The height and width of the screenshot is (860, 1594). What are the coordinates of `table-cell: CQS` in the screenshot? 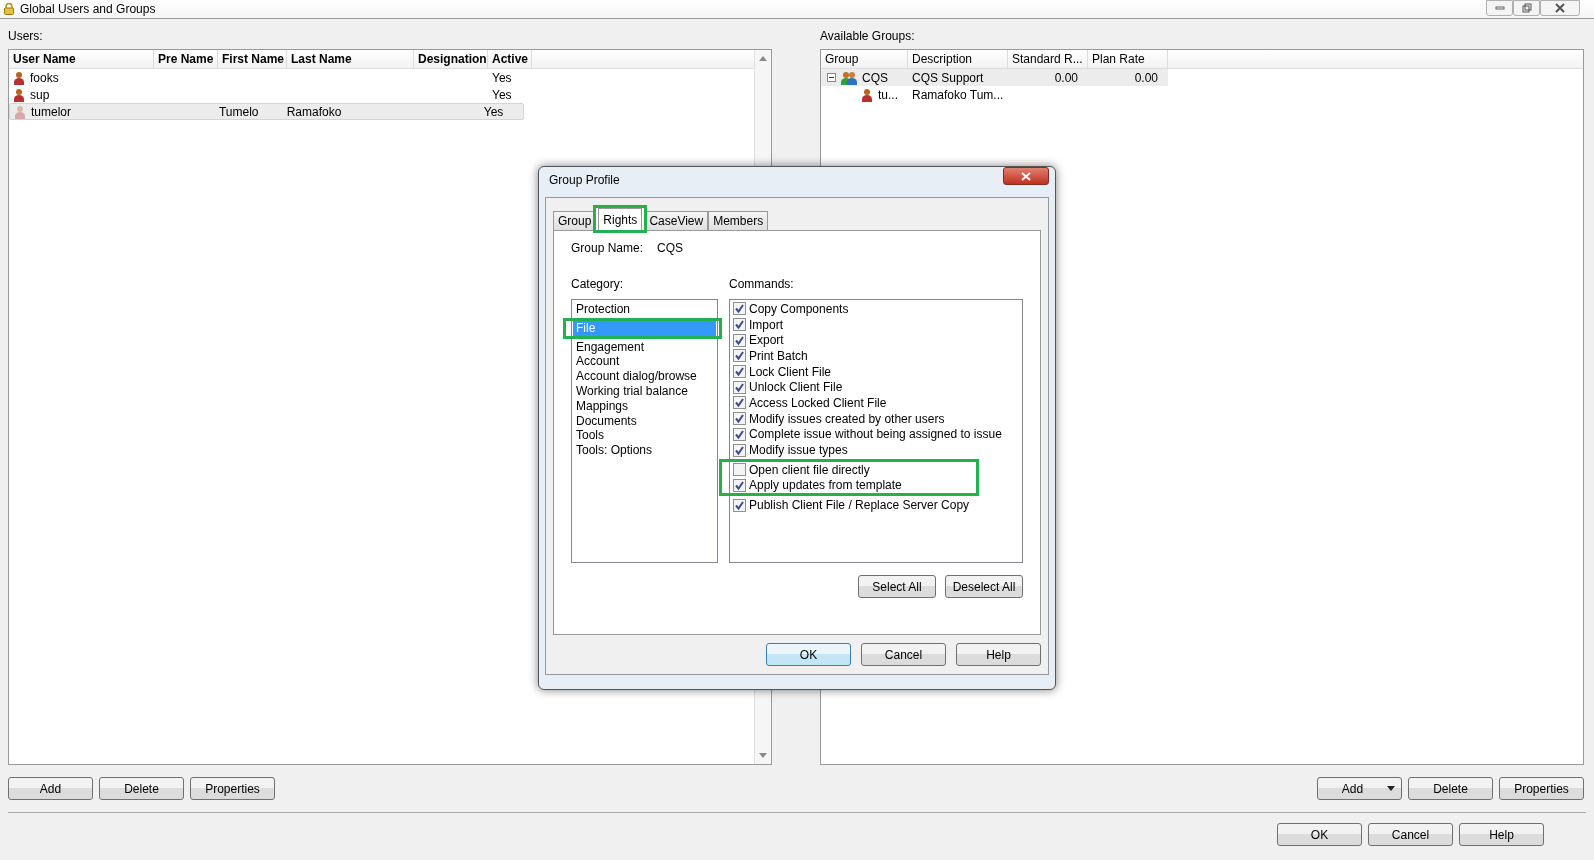 It's located at (875, 77).